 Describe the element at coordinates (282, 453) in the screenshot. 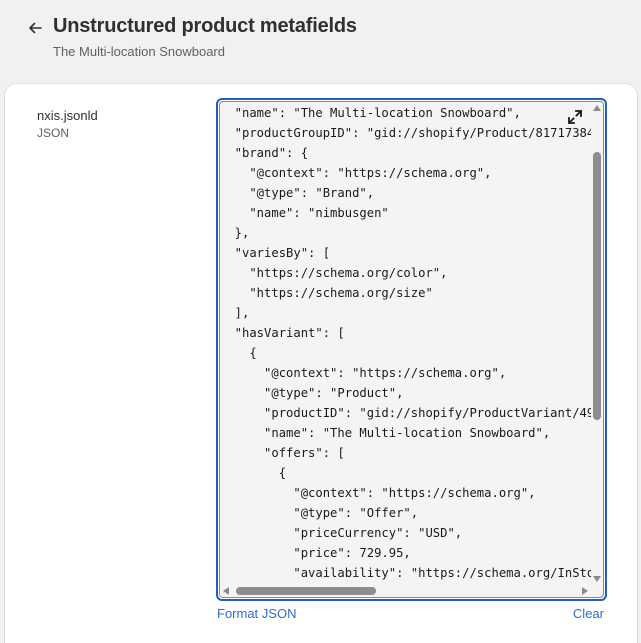

I see `code-line: "offers": [` at that location.